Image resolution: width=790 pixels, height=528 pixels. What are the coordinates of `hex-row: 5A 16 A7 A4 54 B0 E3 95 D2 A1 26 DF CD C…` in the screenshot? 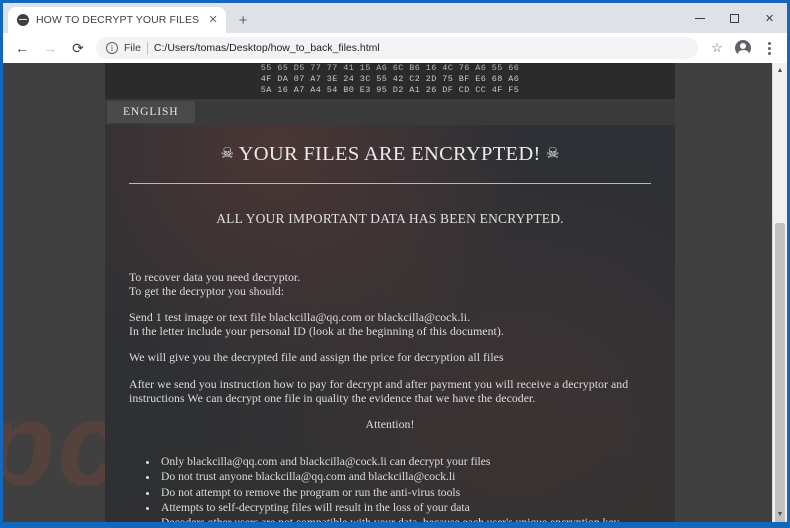 It's located at (390, 90).